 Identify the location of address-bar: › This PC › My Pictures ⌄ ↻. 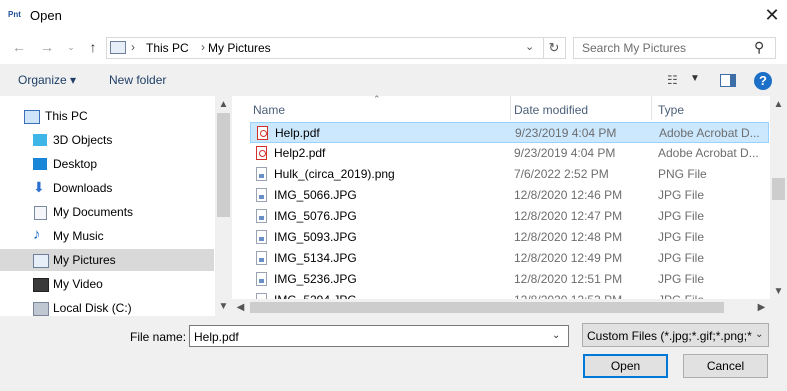
(336, 48).